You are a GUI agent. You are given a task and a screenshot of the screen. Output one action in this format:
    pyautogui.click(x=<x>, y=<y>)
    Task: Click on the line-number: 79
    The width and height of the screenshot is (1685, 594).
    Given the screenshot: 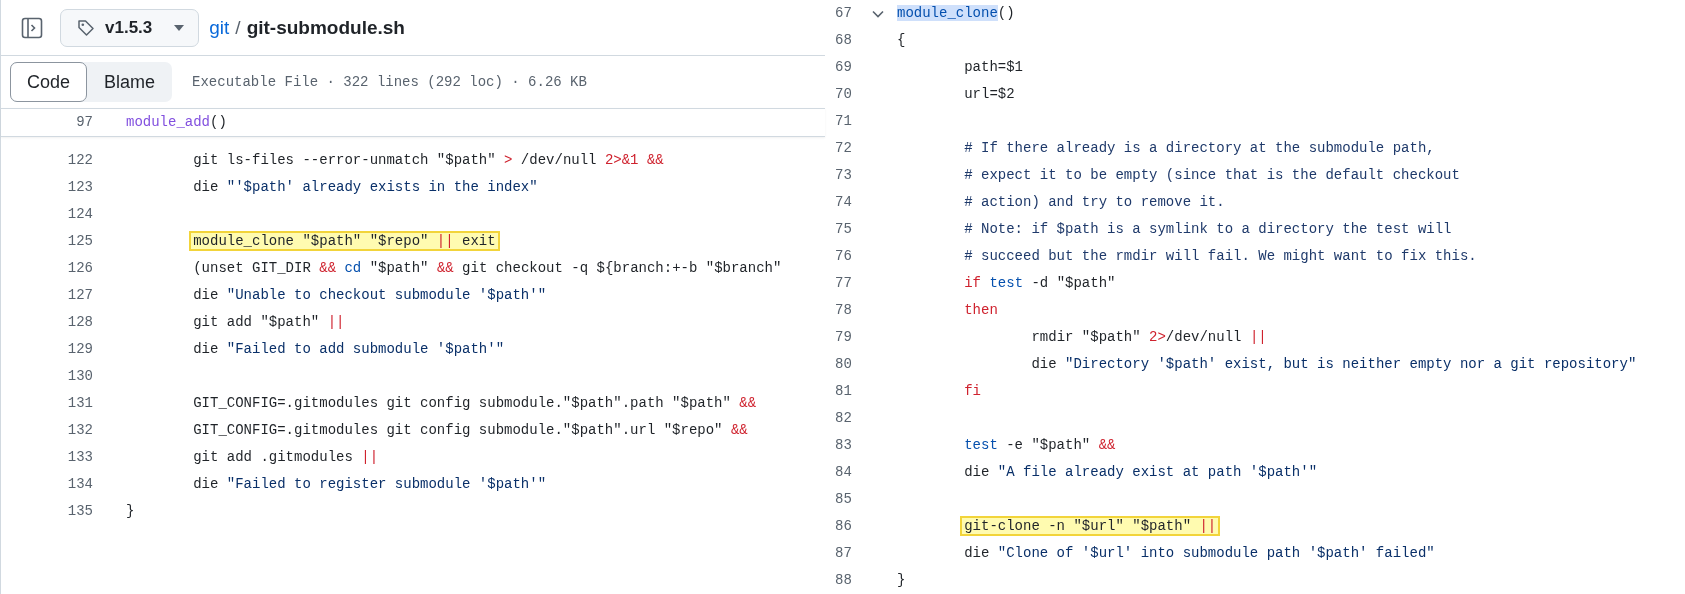 What is the action you would take?
    pyautogui.click(x=844, y=337)
    